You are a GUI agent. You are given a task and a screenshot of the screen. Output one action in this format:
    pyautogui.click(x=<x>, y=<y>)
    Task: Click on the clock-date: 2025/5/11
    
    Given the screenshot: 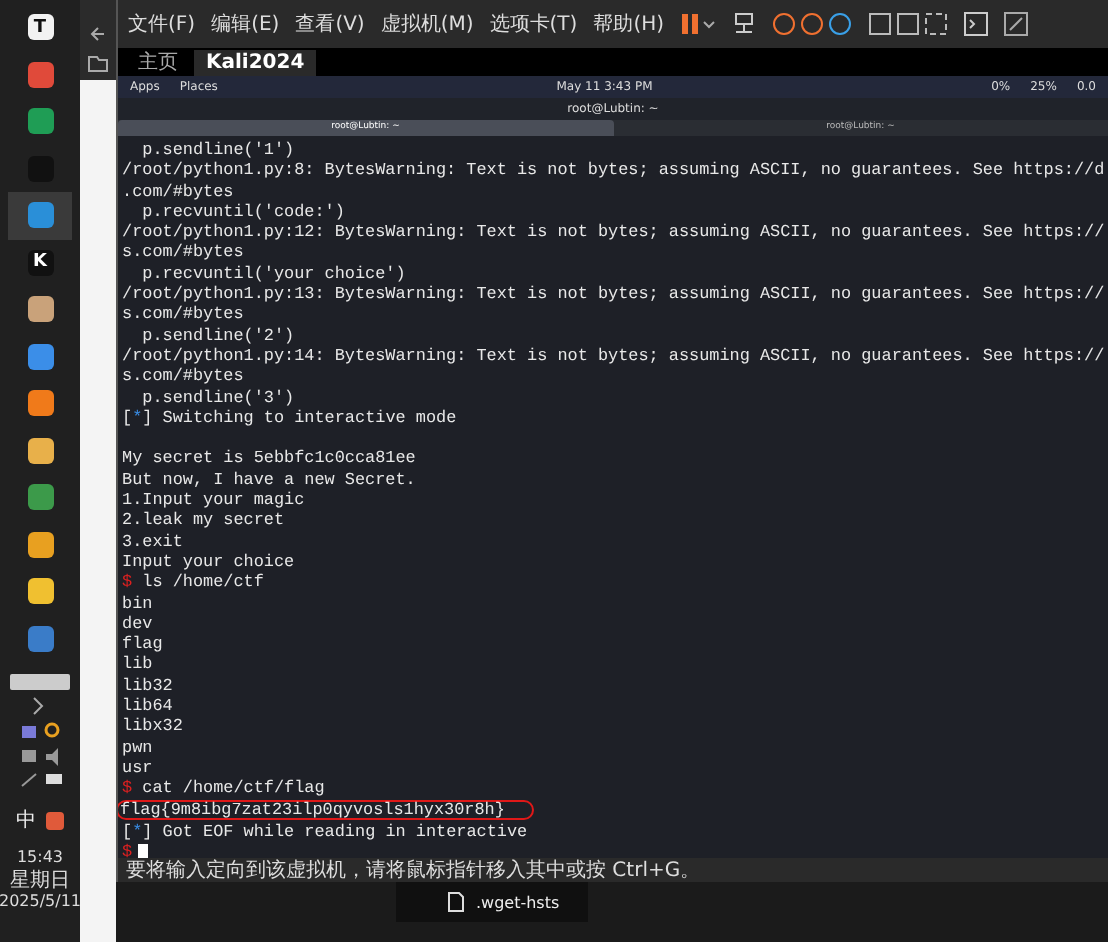 What is the action you would take?
    pyautogui.click(x=41, y=901)
    